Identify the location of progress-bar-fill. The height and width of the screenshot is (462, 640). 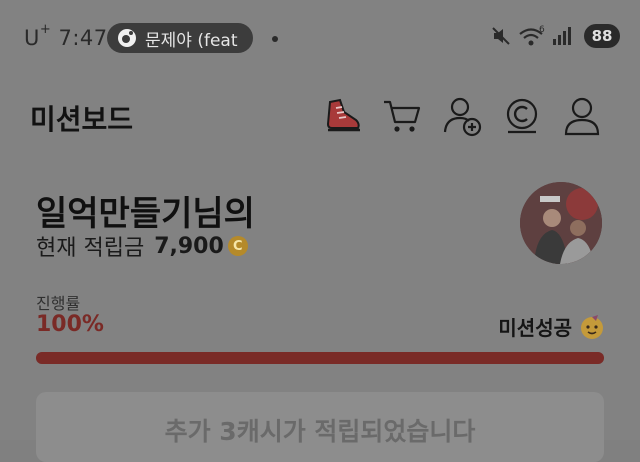
(320, 358).